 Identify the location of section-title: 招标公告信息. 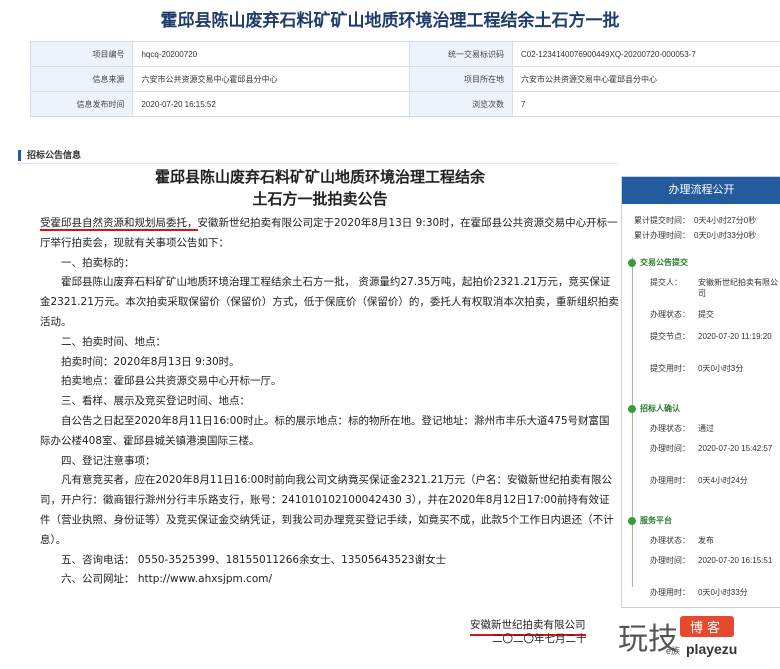
(49, 155).